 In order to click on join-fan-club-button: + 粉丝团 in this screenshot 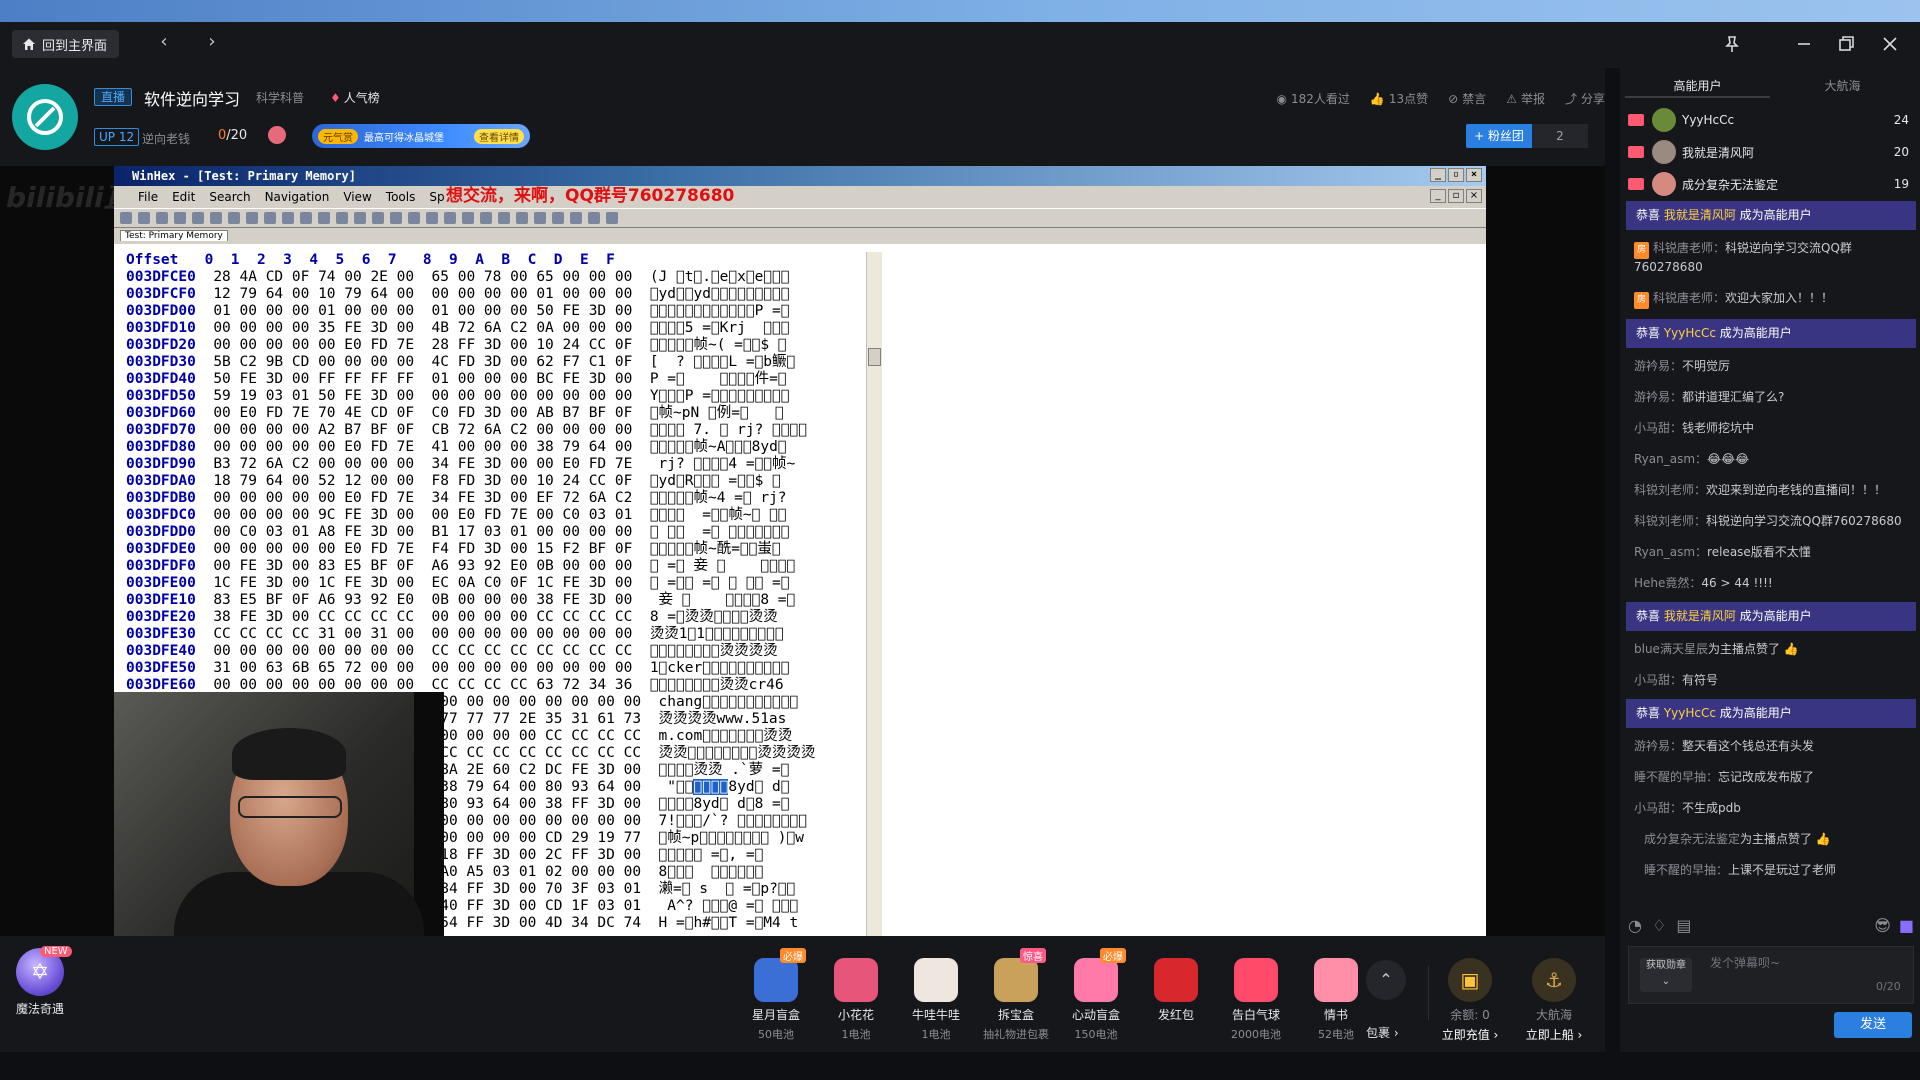, I will do `click(1499, 136)`.